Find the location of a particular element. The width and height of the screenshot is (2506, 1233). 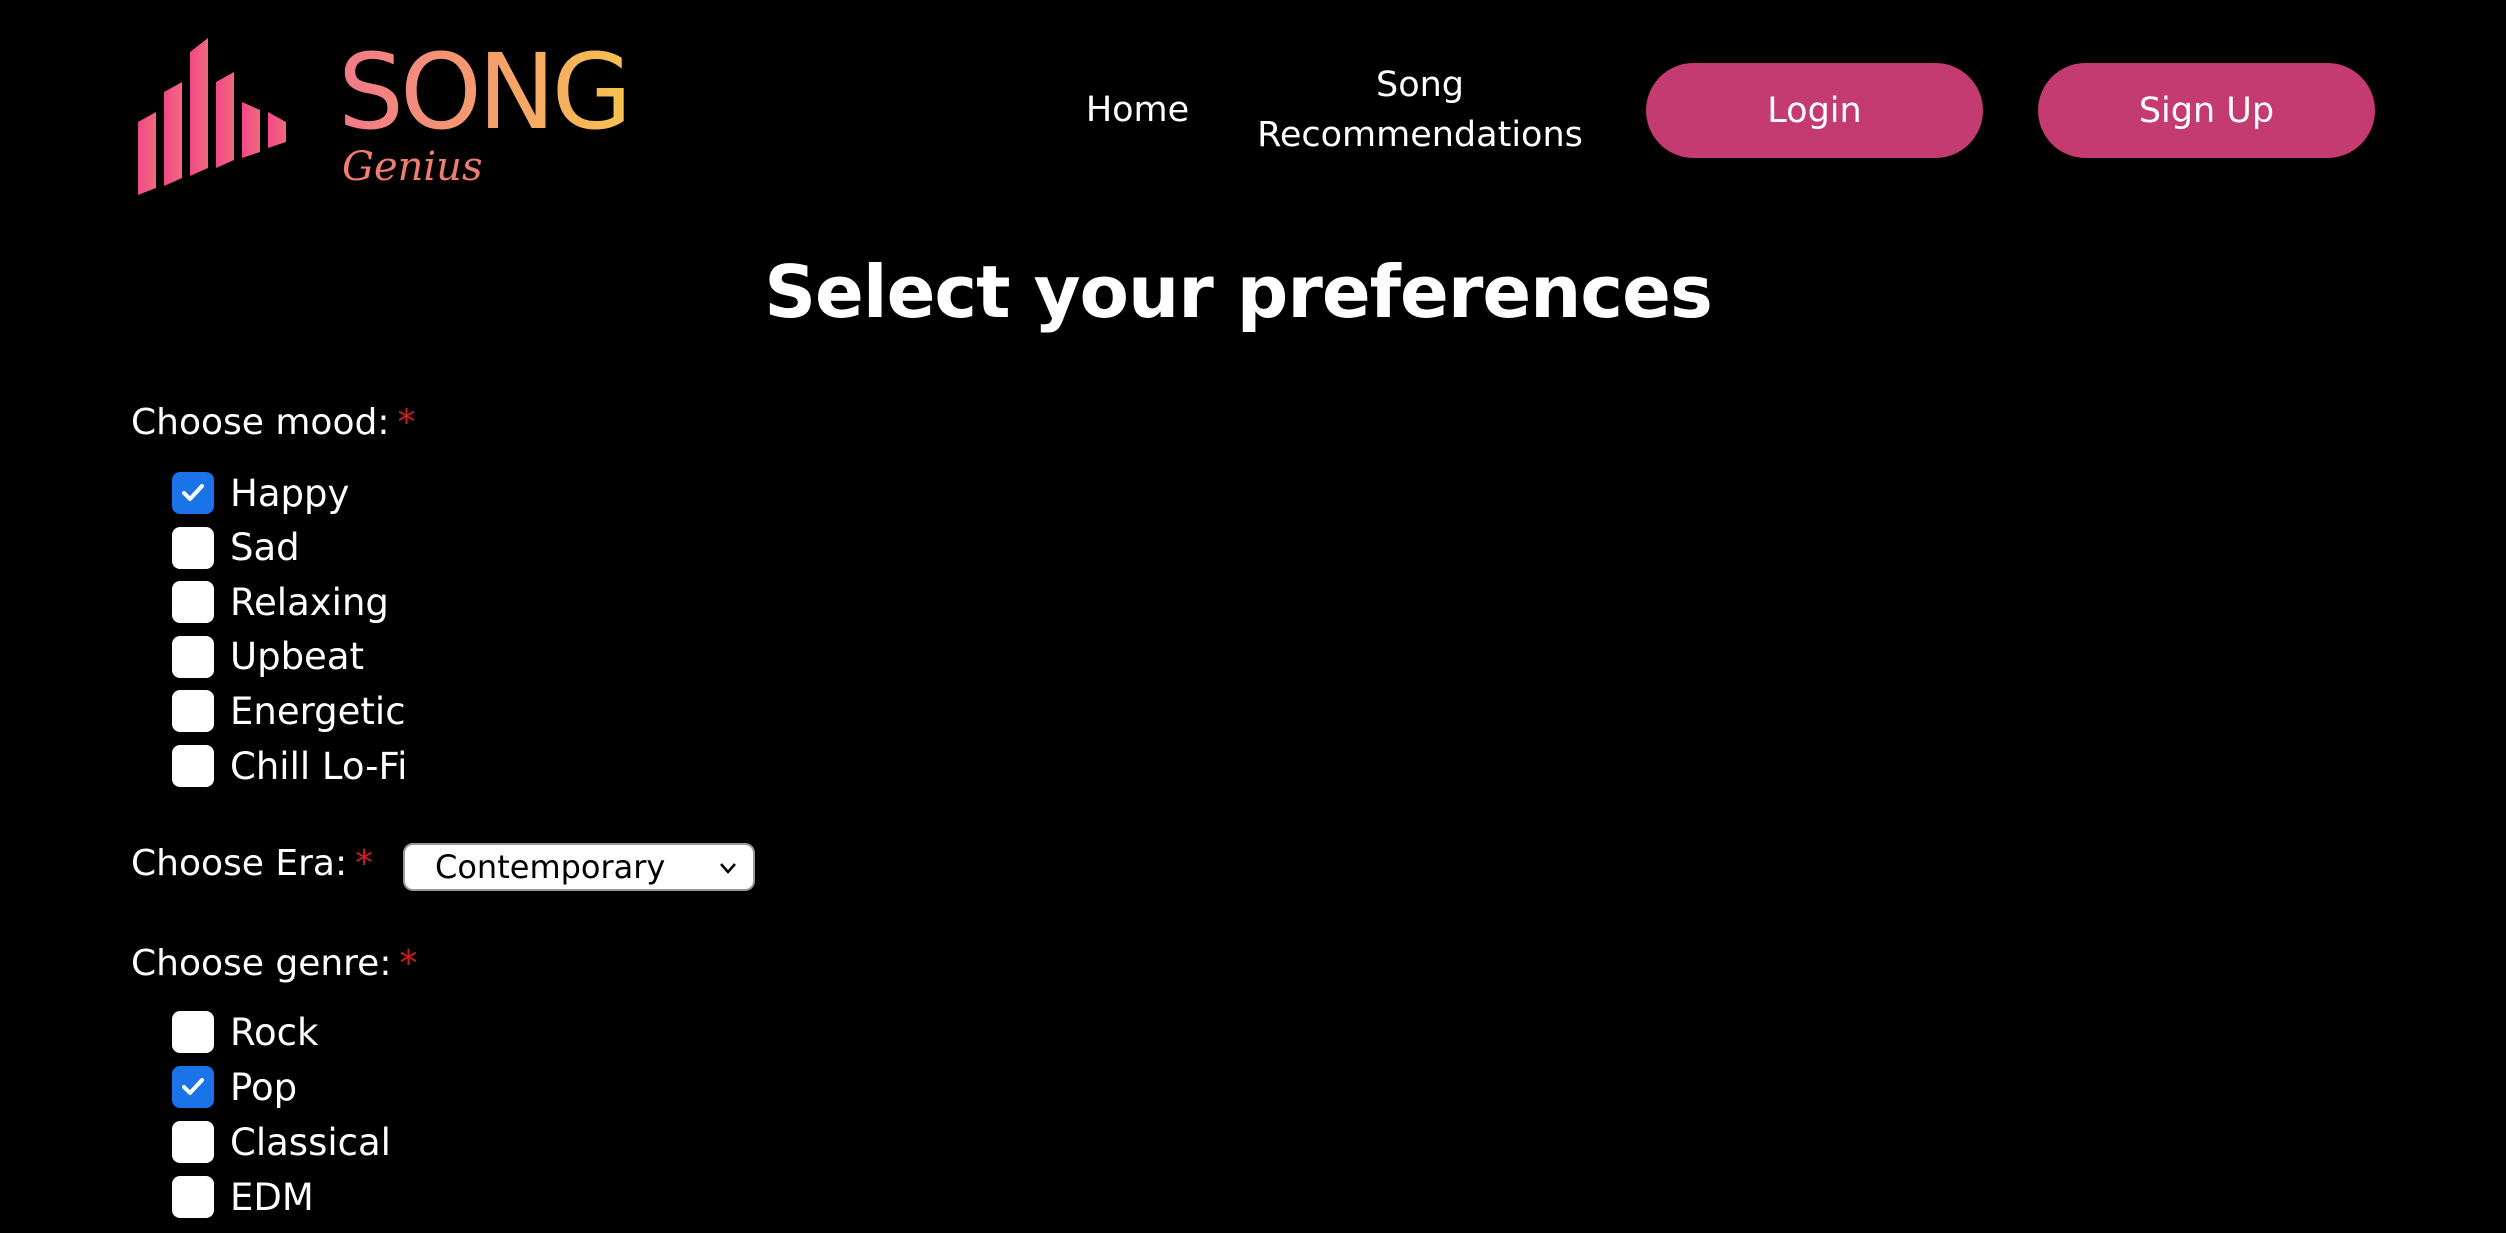

mood-option: Sad is located at coordinates (236, 548).